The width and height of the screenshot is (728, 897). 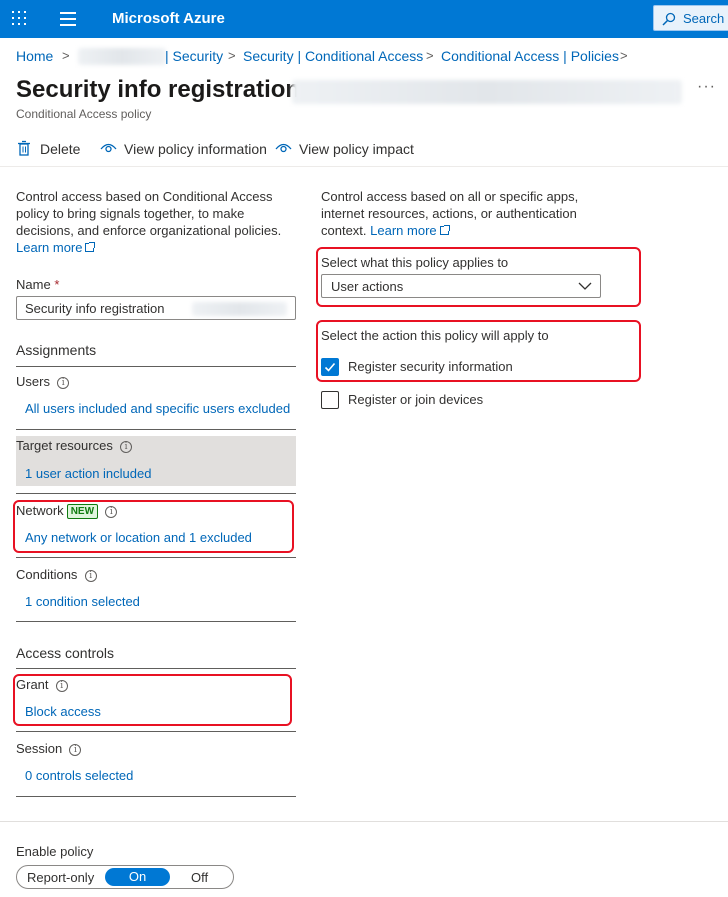 What do you see at coordinates (356, 149) in the screenshot?
I see `view-policy-impact-label: View policy impact` at bounding box center [356, 149].